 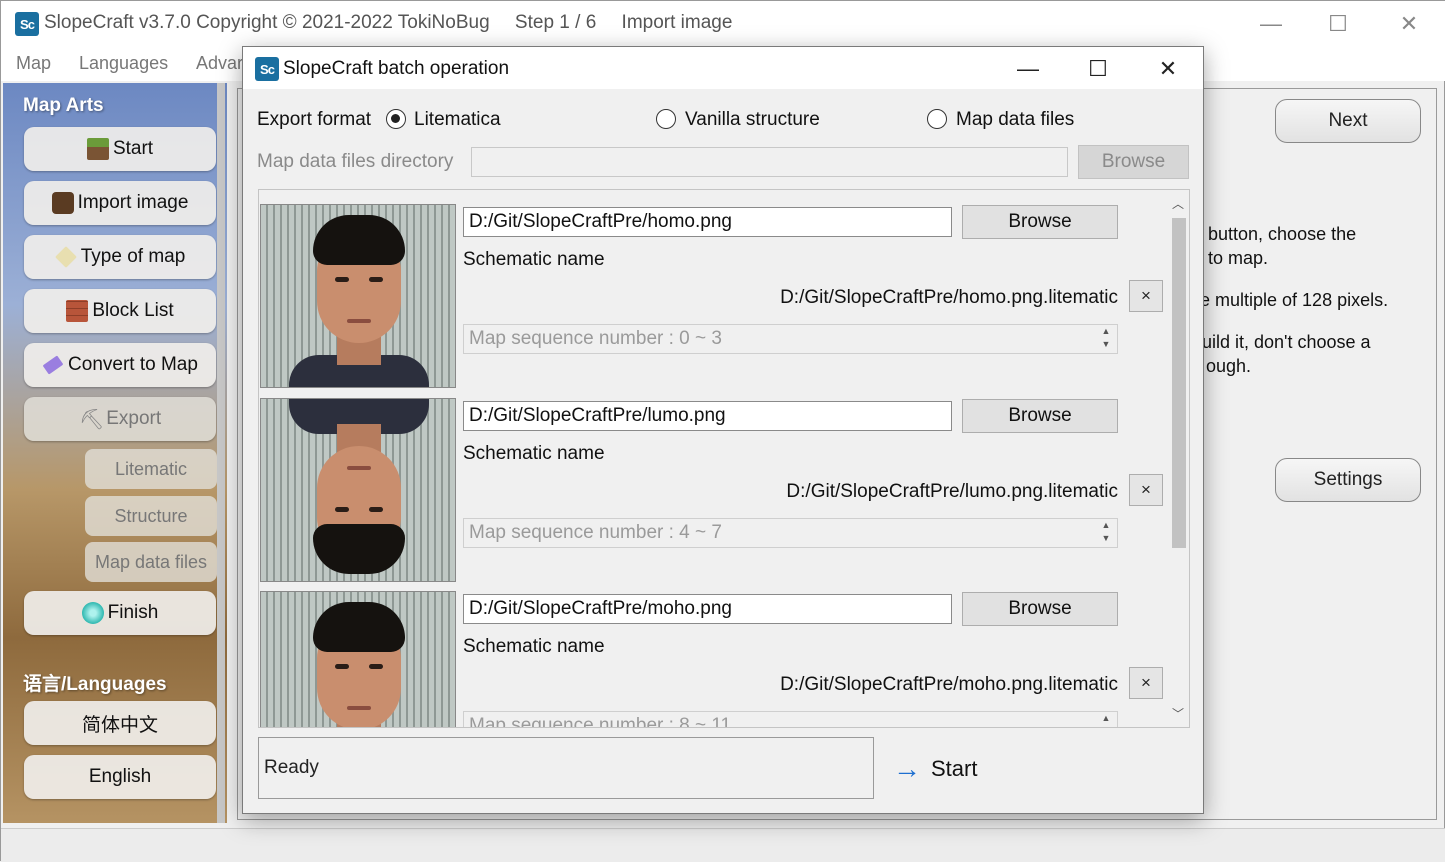 What do you see at coordinates (123, 63) in the screenshot?
I see `menu-languages: Languages` at bounding box center [123, 63].